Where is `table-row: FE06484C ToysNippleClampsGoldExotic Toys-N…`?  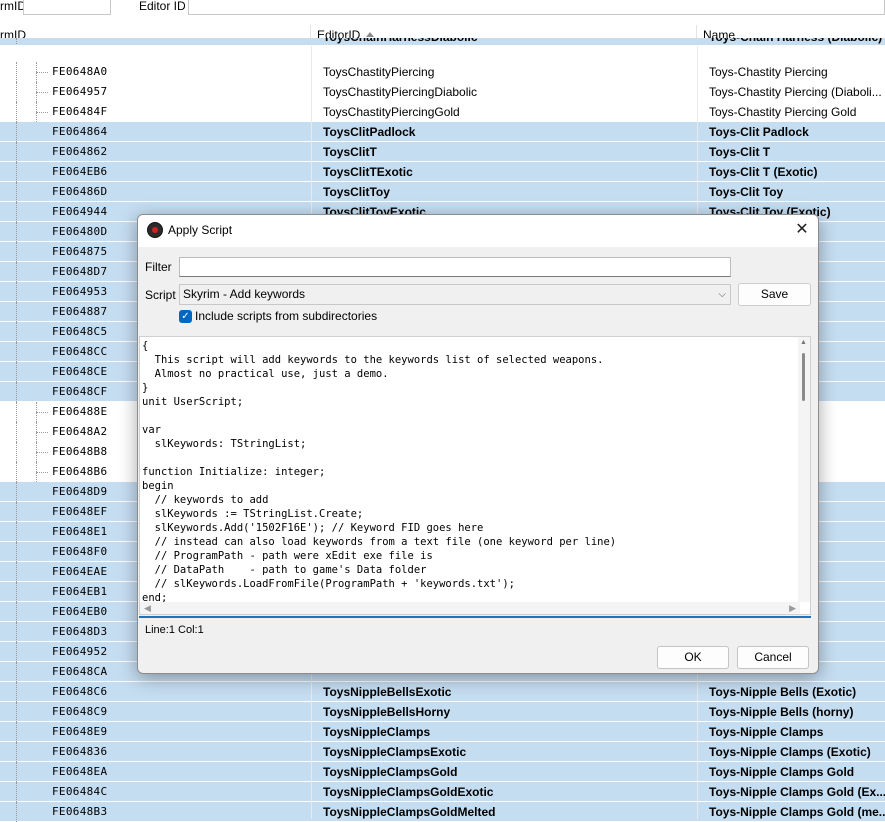
table-row: FE06484C ToysNippleClampsGoldExotic Toys-N… is located at coordinates (442, 792).